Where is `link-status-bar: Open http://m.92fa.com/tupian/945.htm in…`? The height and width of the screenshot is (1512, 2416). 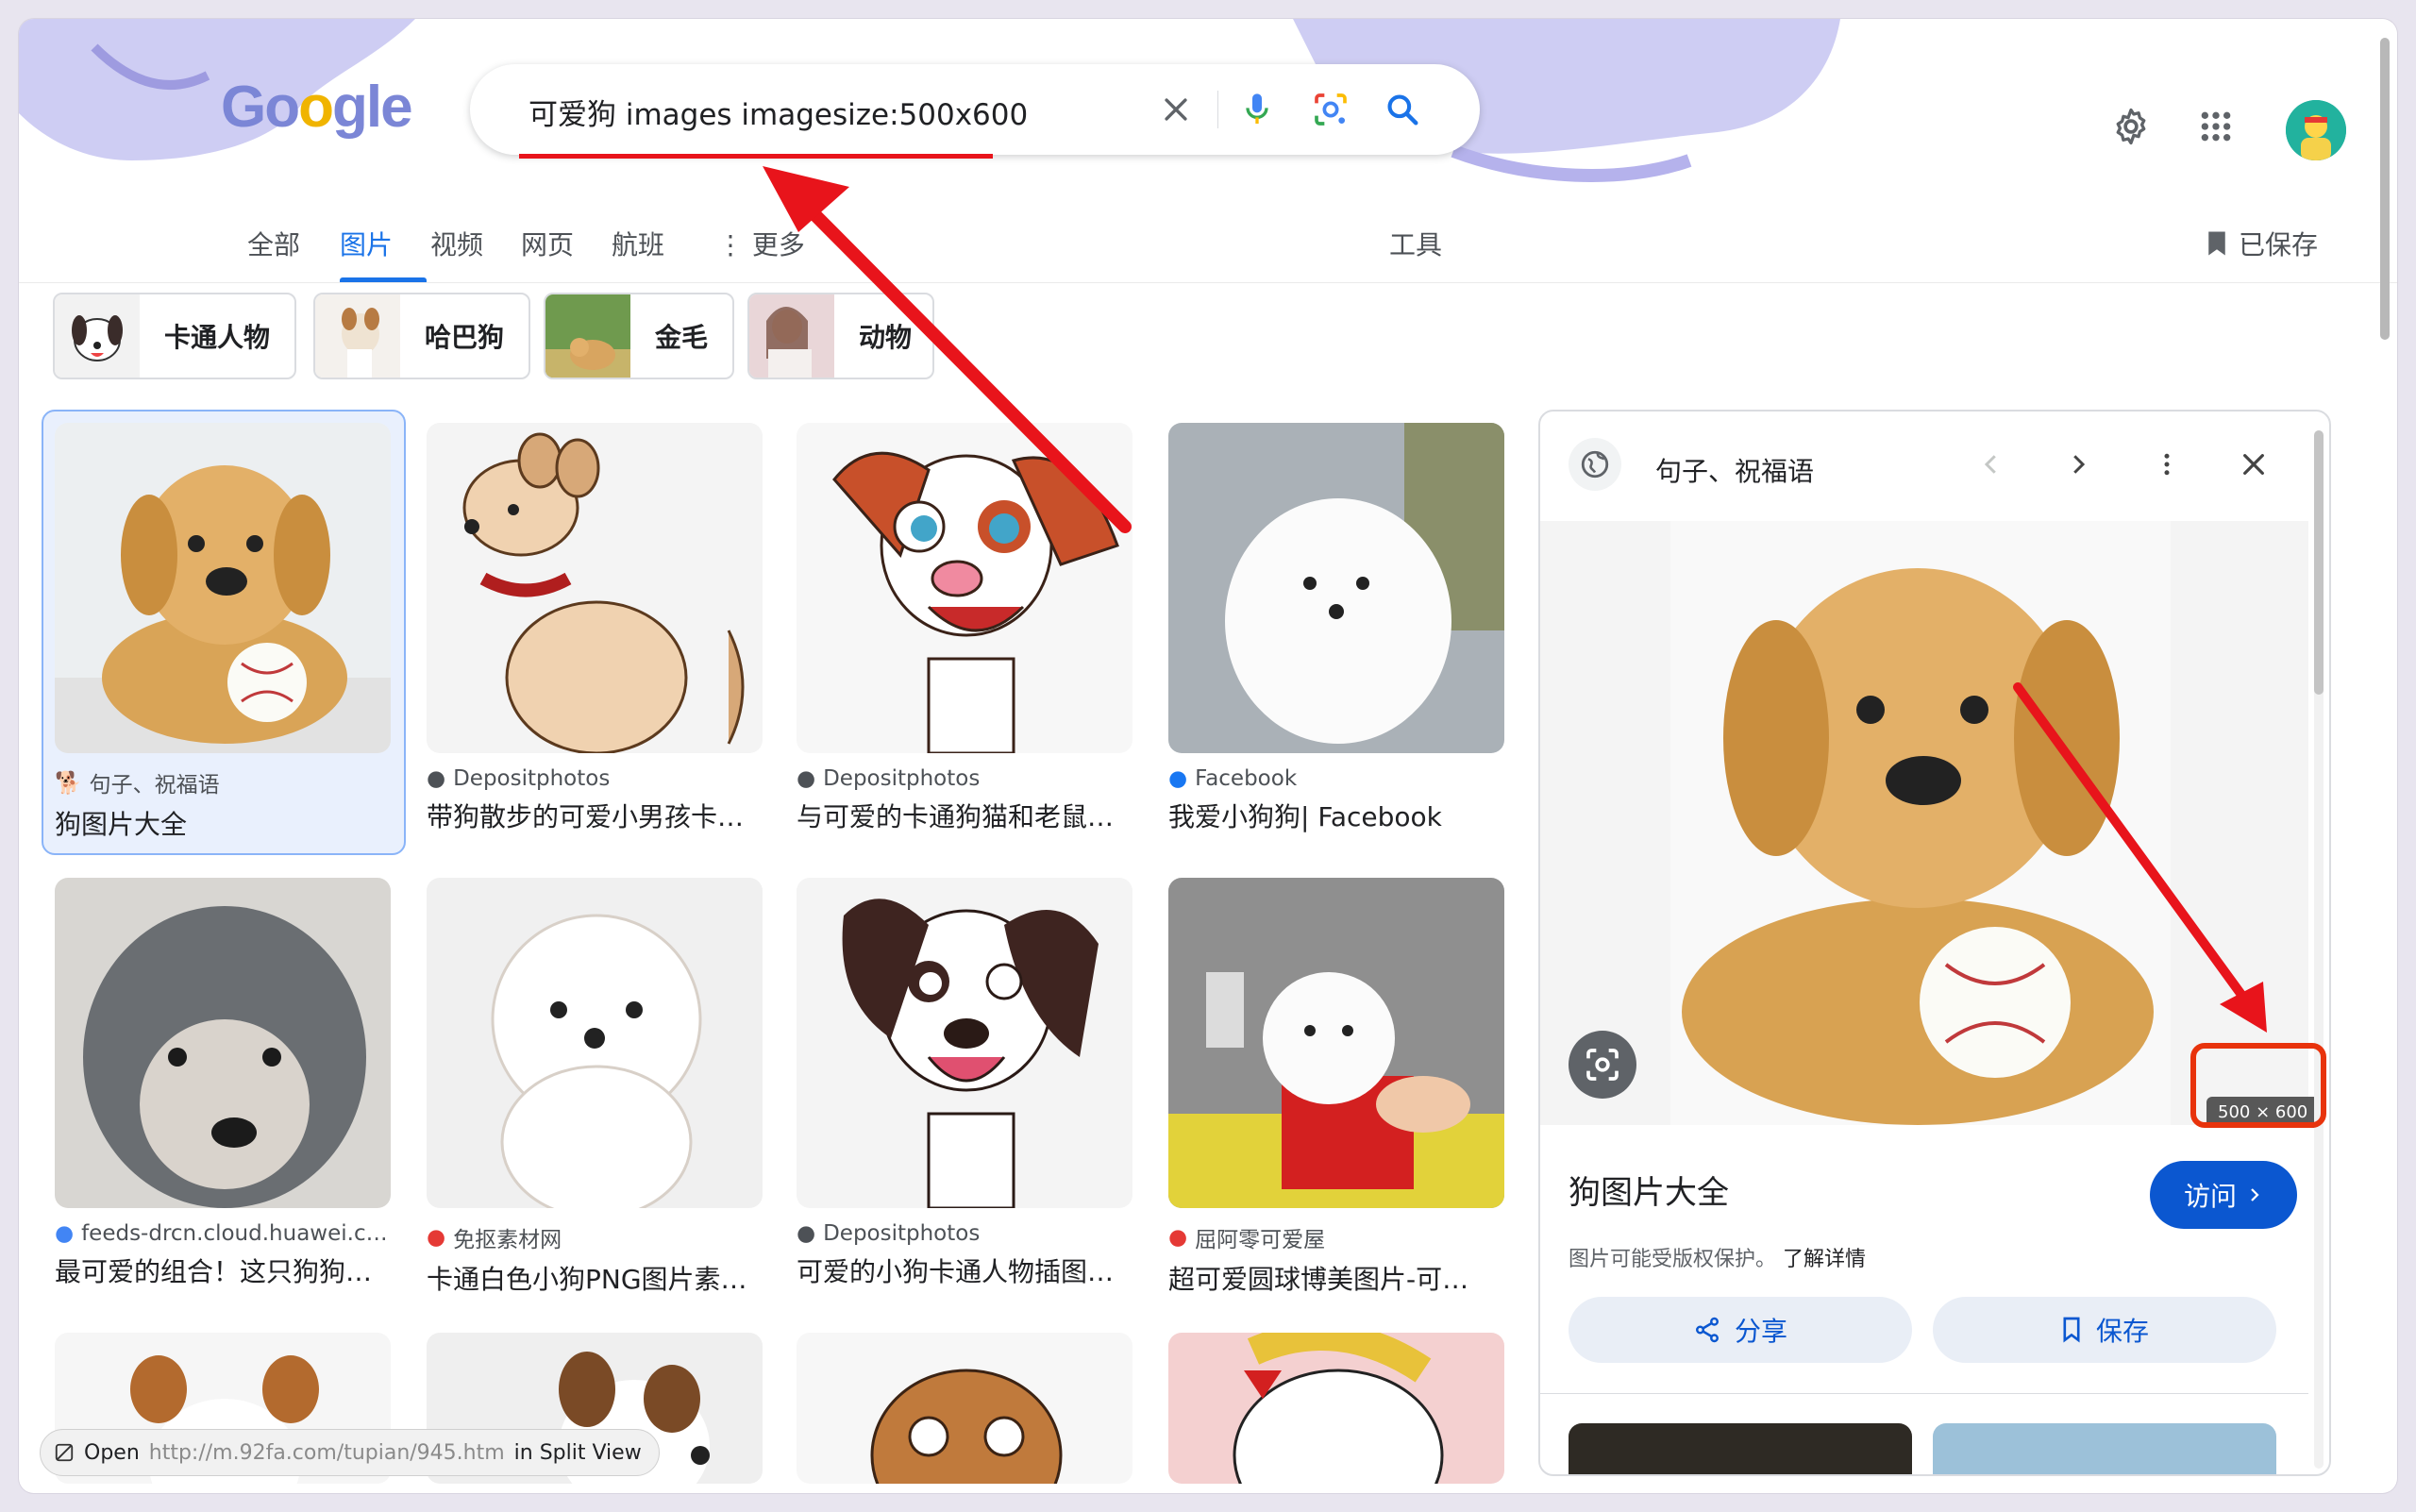
link-status-bar: Open http://m.92fa.com/tupian/945.htm in… is located at coordinates (350, 1452).